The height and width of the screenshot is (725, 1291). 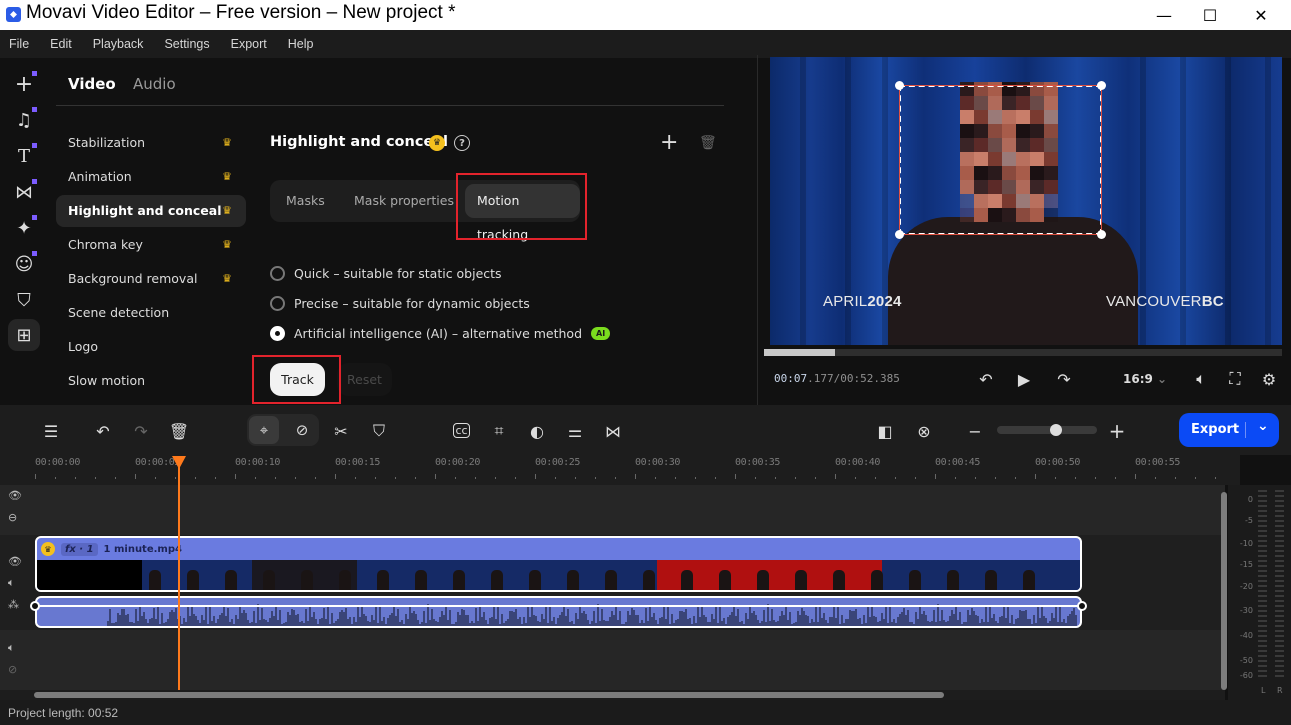 What do you see at coordinates (364, 379) in the screenshot?
I see `reset-button: Reset` at bounding box center [364, 379].